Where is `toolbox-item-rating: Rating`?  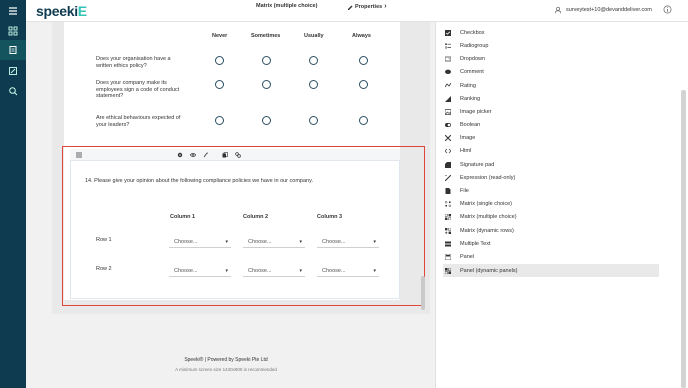 toolbox-item-rating: Rating is located at coordinates (551, 85).